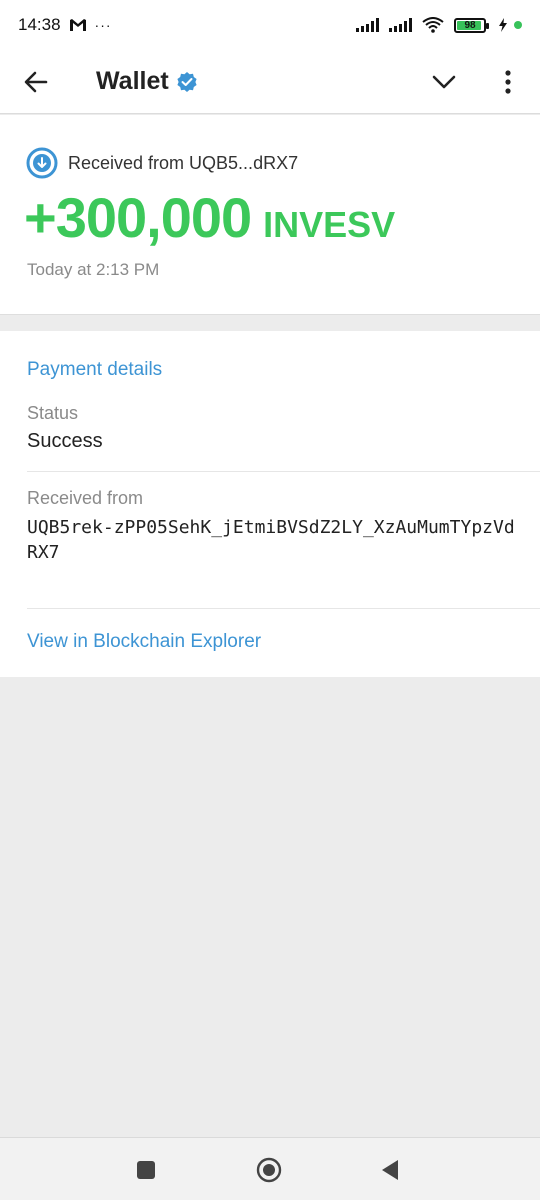 The height and width of the screenshot is (1200, 540). I want to click on signal-1-icon, so click(367, 25).